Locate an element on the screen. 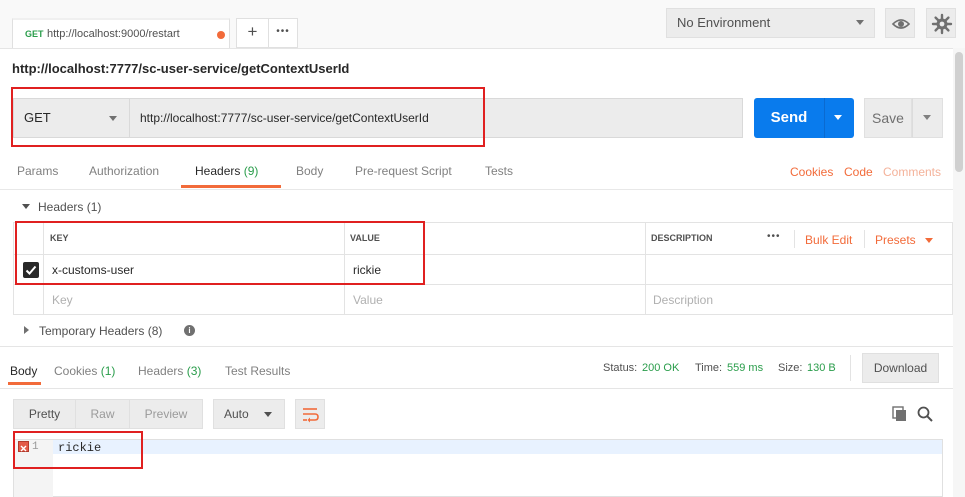  annotation-box-url is located at coordinates (248, 117).